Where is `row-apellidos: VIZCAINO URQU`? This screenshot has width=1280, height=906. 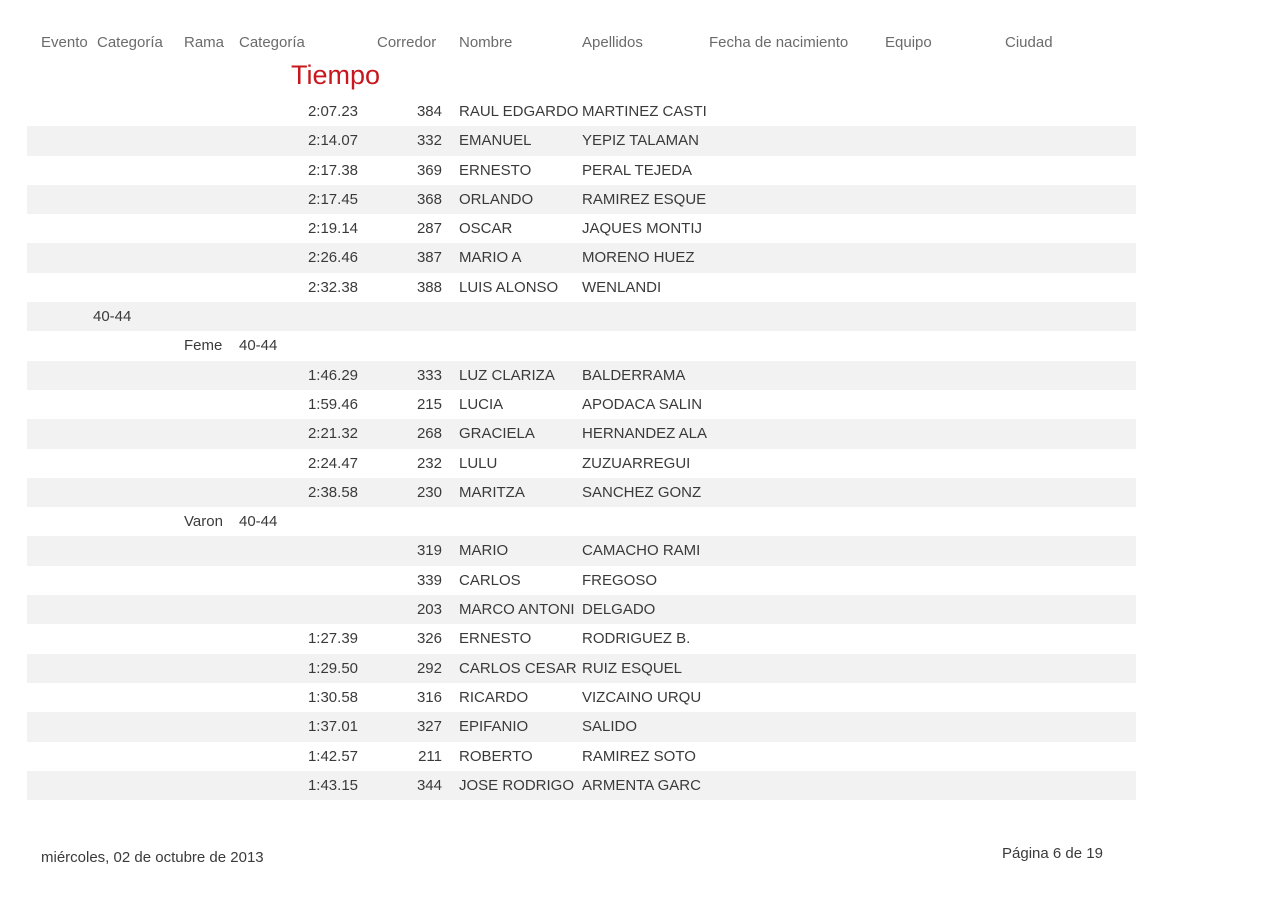
row-apellidos: VIZCAINO URQU is located at coordinates (642, 697).